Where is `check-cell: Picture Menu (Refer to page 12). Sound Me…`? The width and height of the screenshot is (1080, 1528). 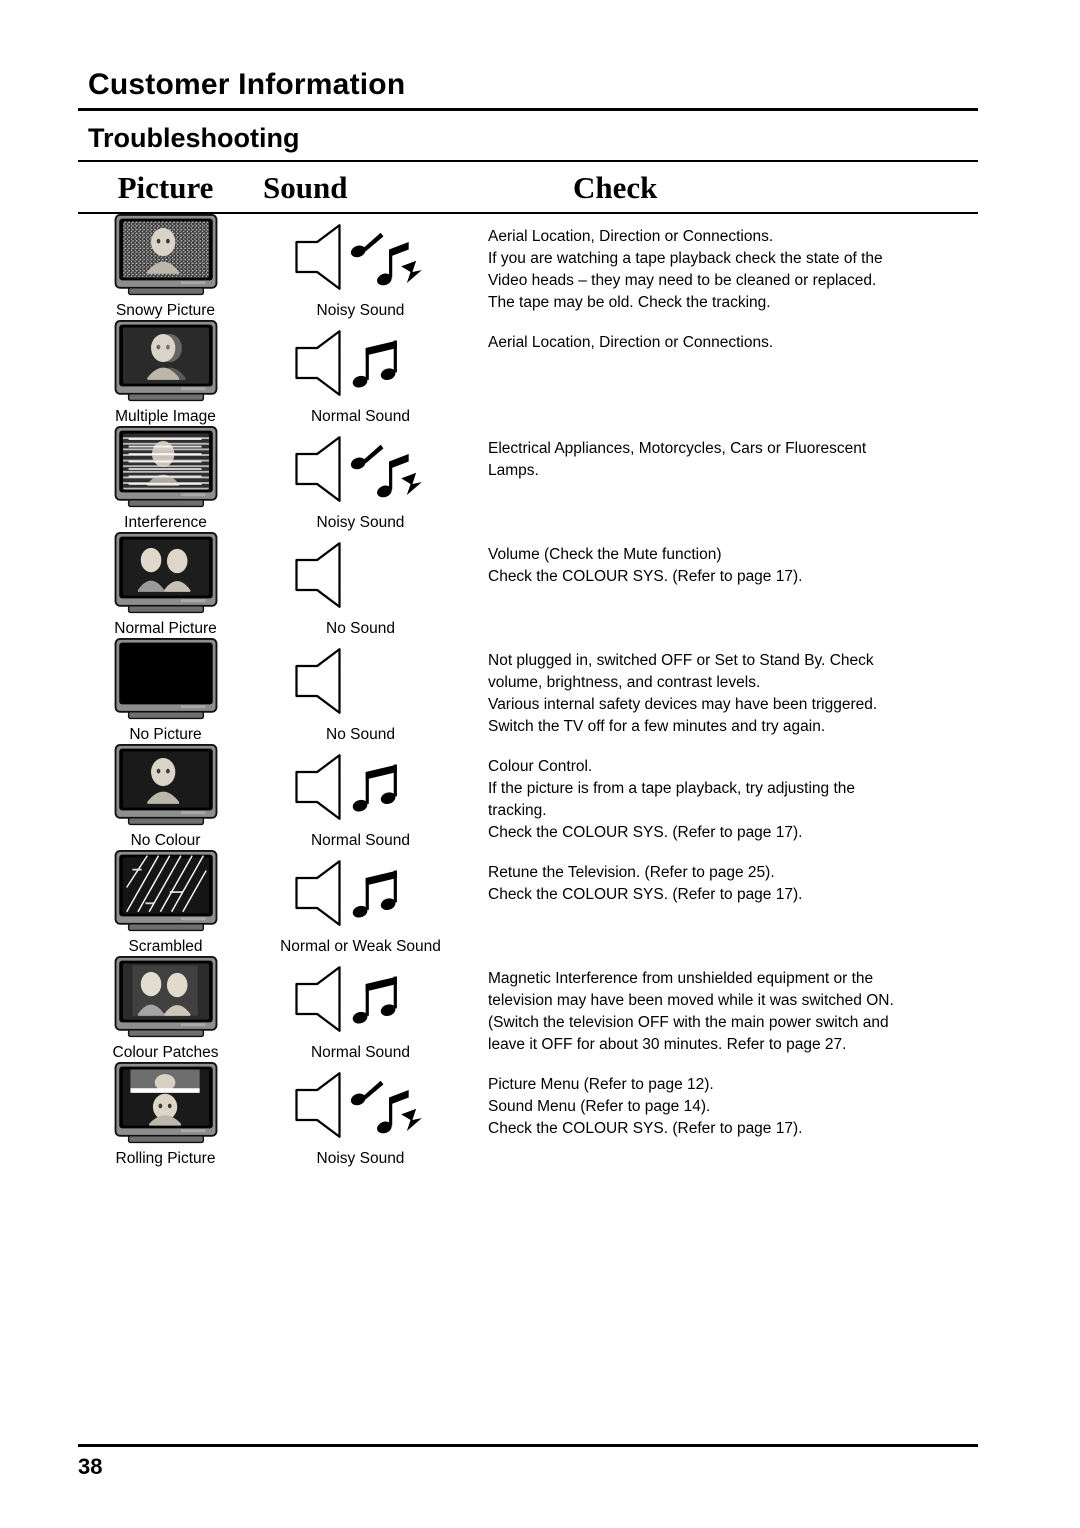
check-cell: Picture Menu (Refer to page 12). Sound Me… is located at coordinates (723, 1101).